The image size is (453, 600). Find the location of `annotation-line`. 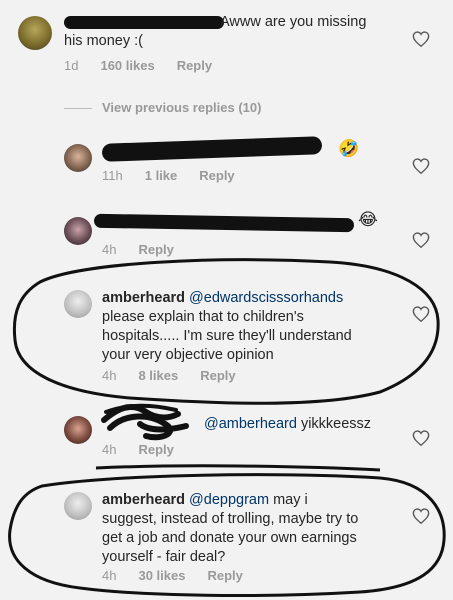

annotation-line is located at coordinates (238, 468).